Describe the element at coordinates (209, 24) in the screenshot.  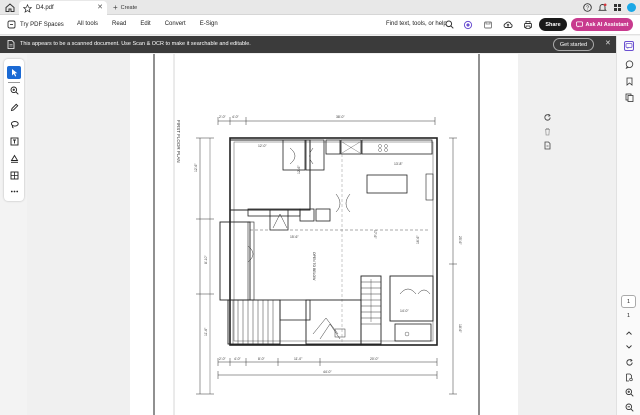
I see `menu-e-sign: E-Sign` at that location.